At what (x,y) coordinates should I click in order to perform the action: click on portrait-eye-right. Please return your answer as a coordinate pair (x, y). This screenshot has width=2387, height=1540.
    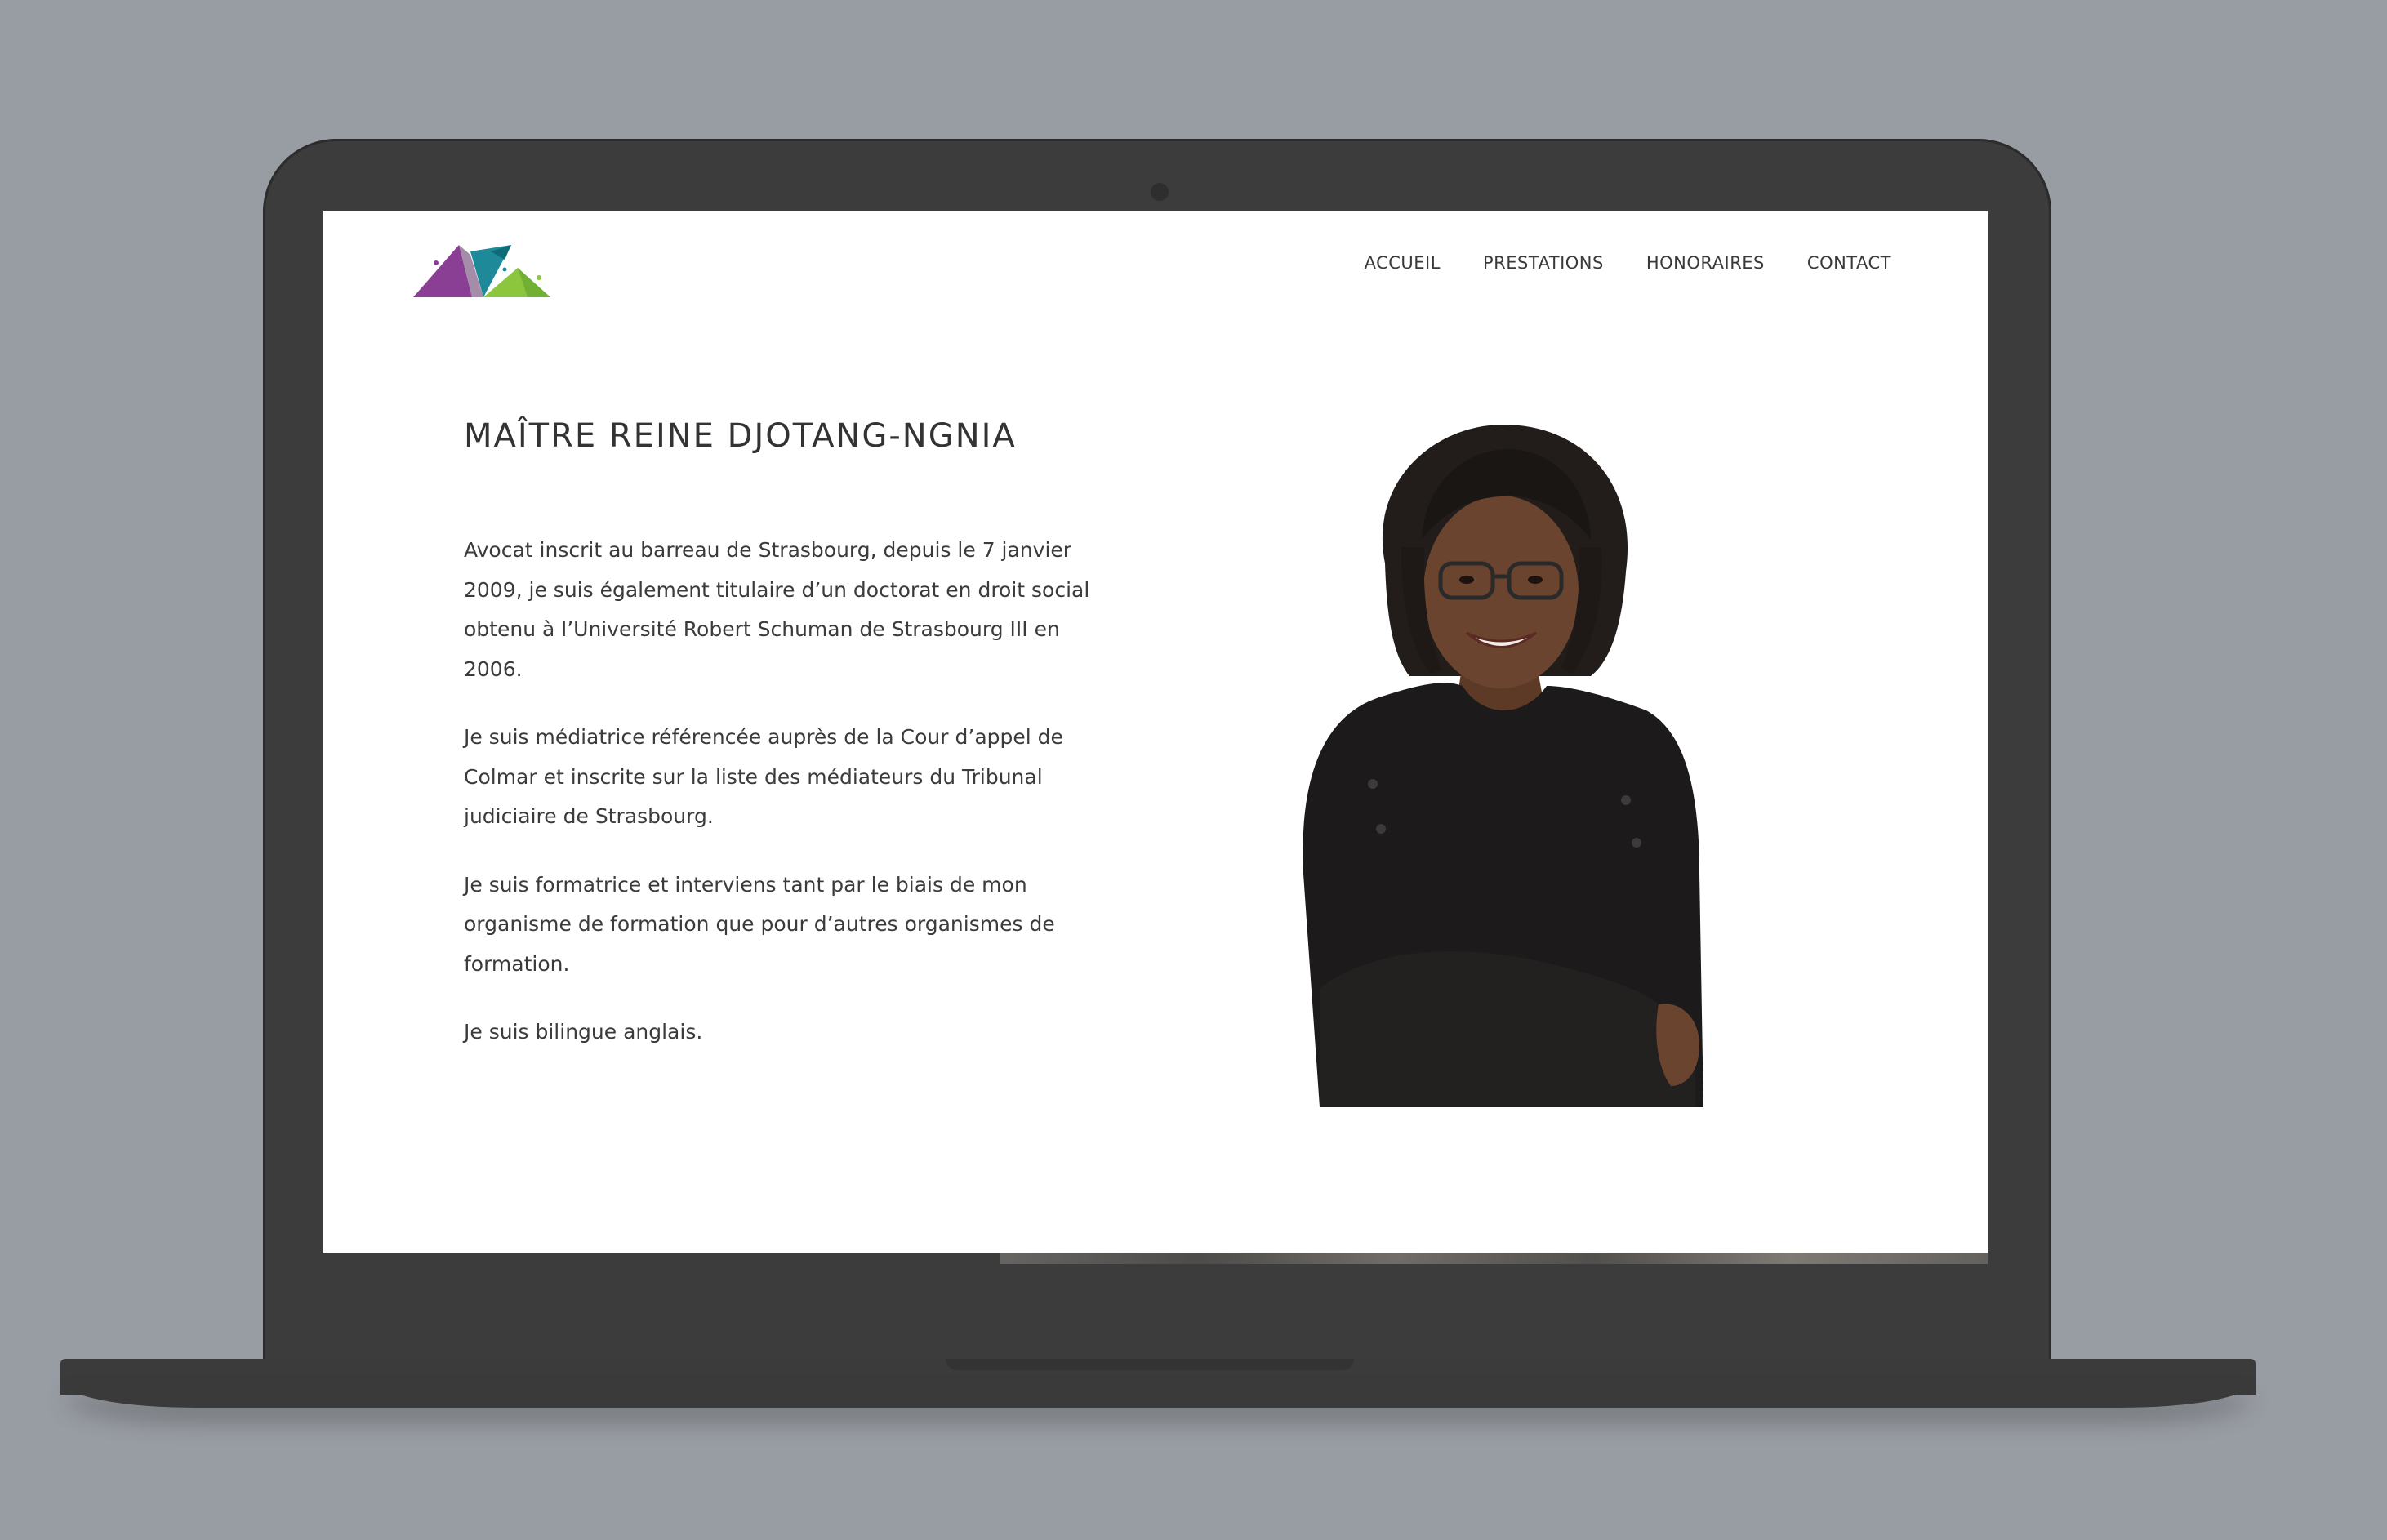
    Looking at the image, I should click on (1535, 580).